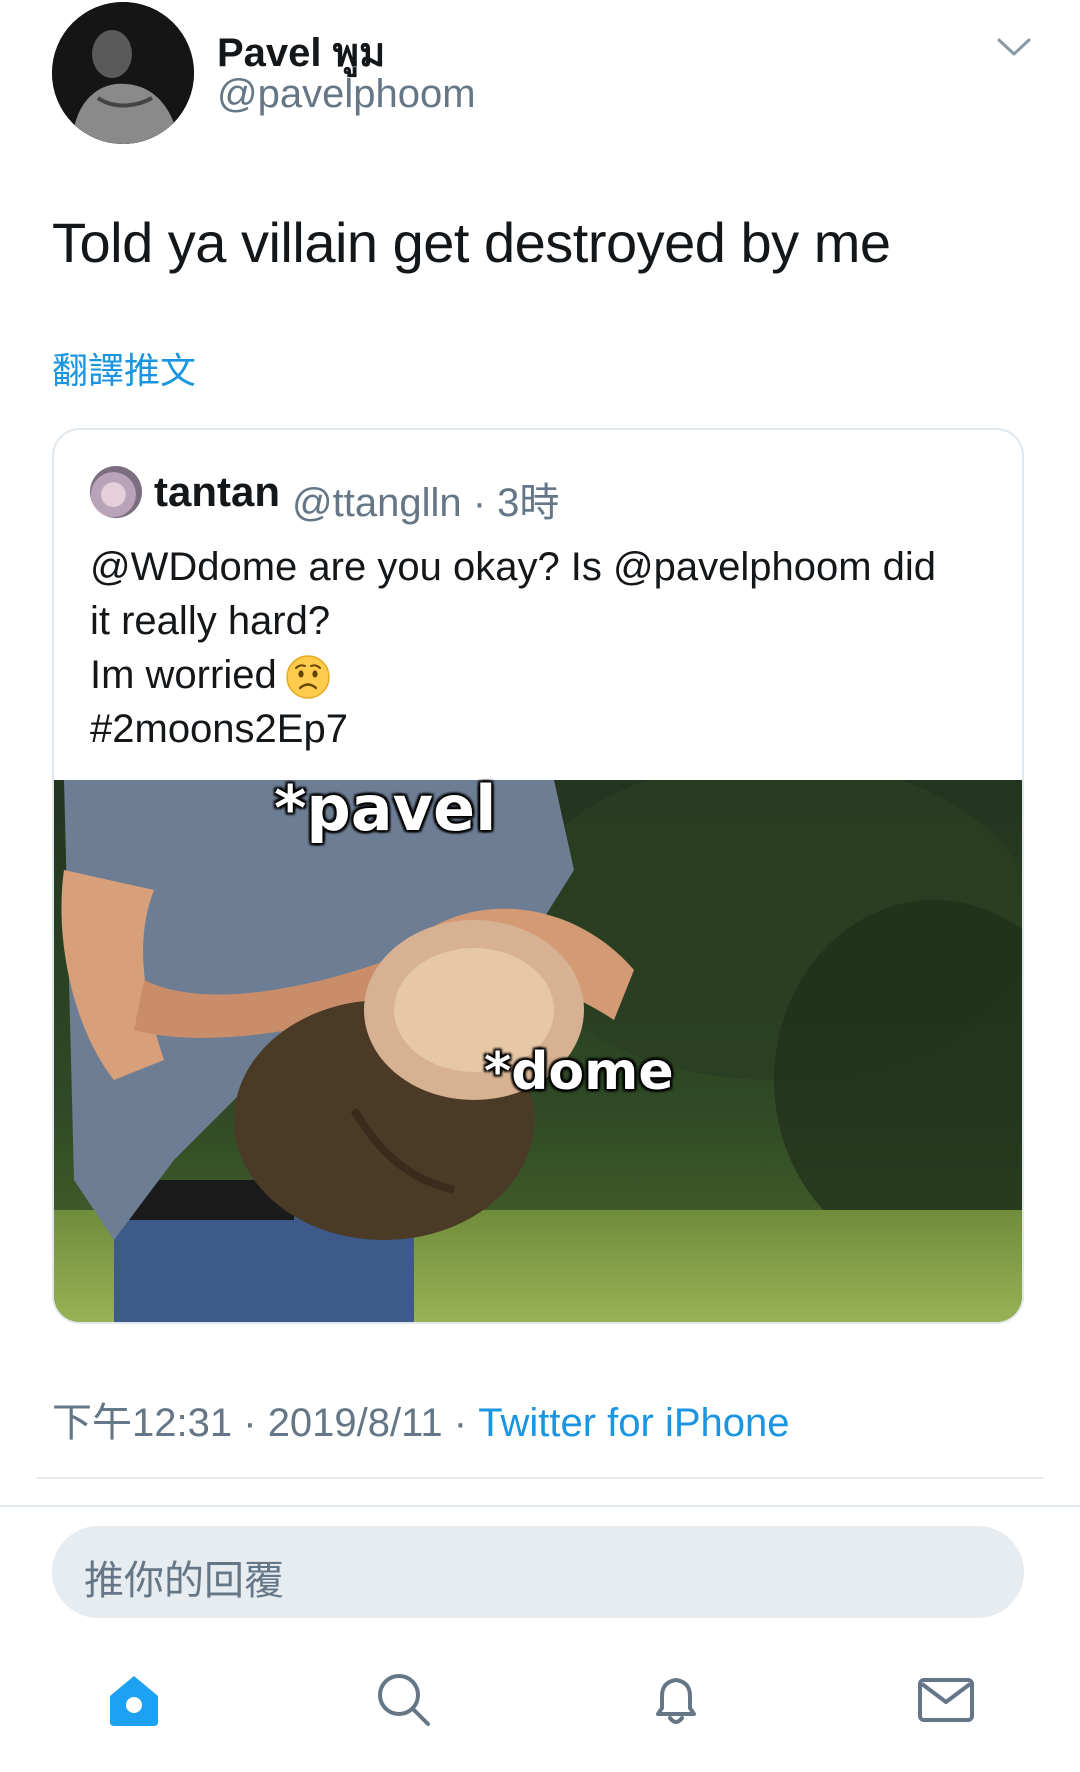 The width and height of the screenshot is (1080, 1772). I want to click on mail-icon, so click(946, 1700).